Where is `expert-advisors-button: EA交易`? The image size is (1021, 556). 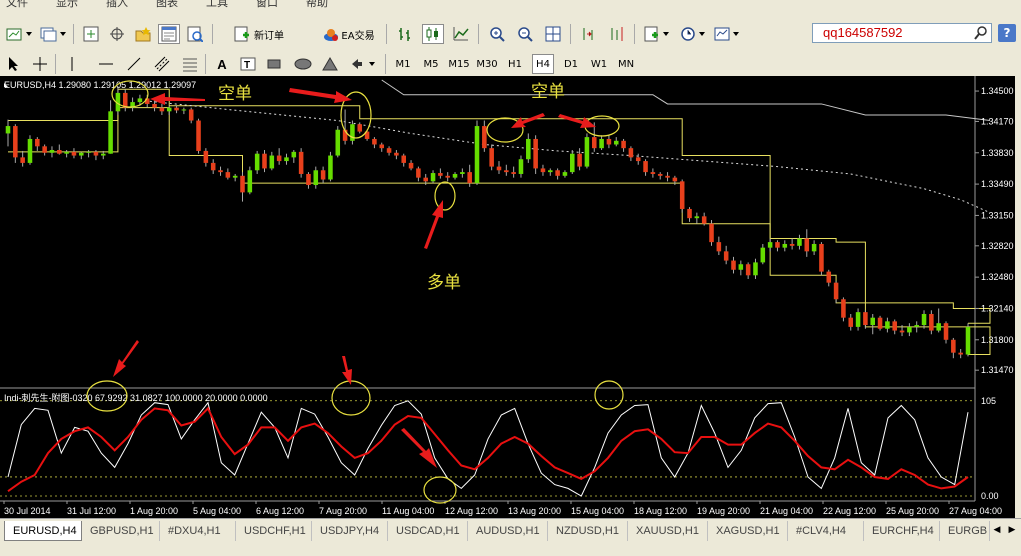
expert-advisors-button: EA交易 is located at coordinates (349, 34).